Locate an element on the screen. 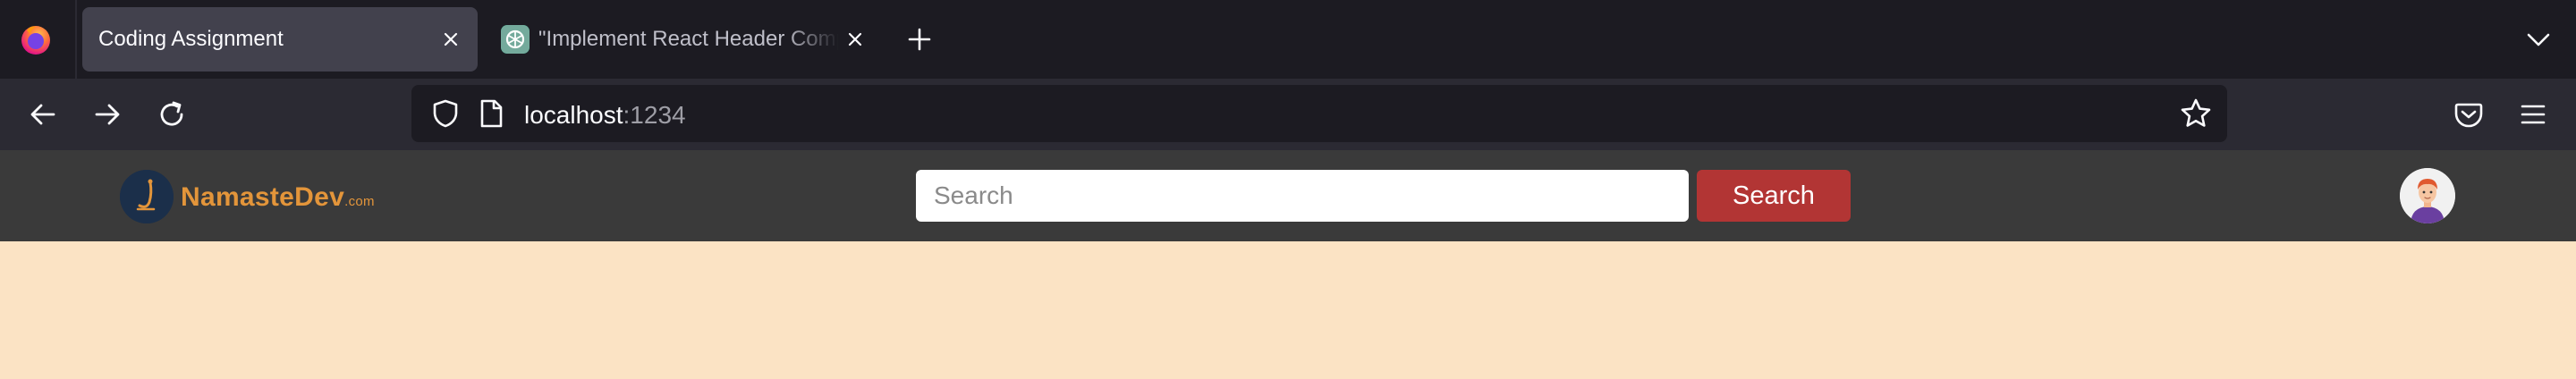 The width and height of the screenshot is (2576, 379). back-arrow-icon is located at coordinates (43, 114).